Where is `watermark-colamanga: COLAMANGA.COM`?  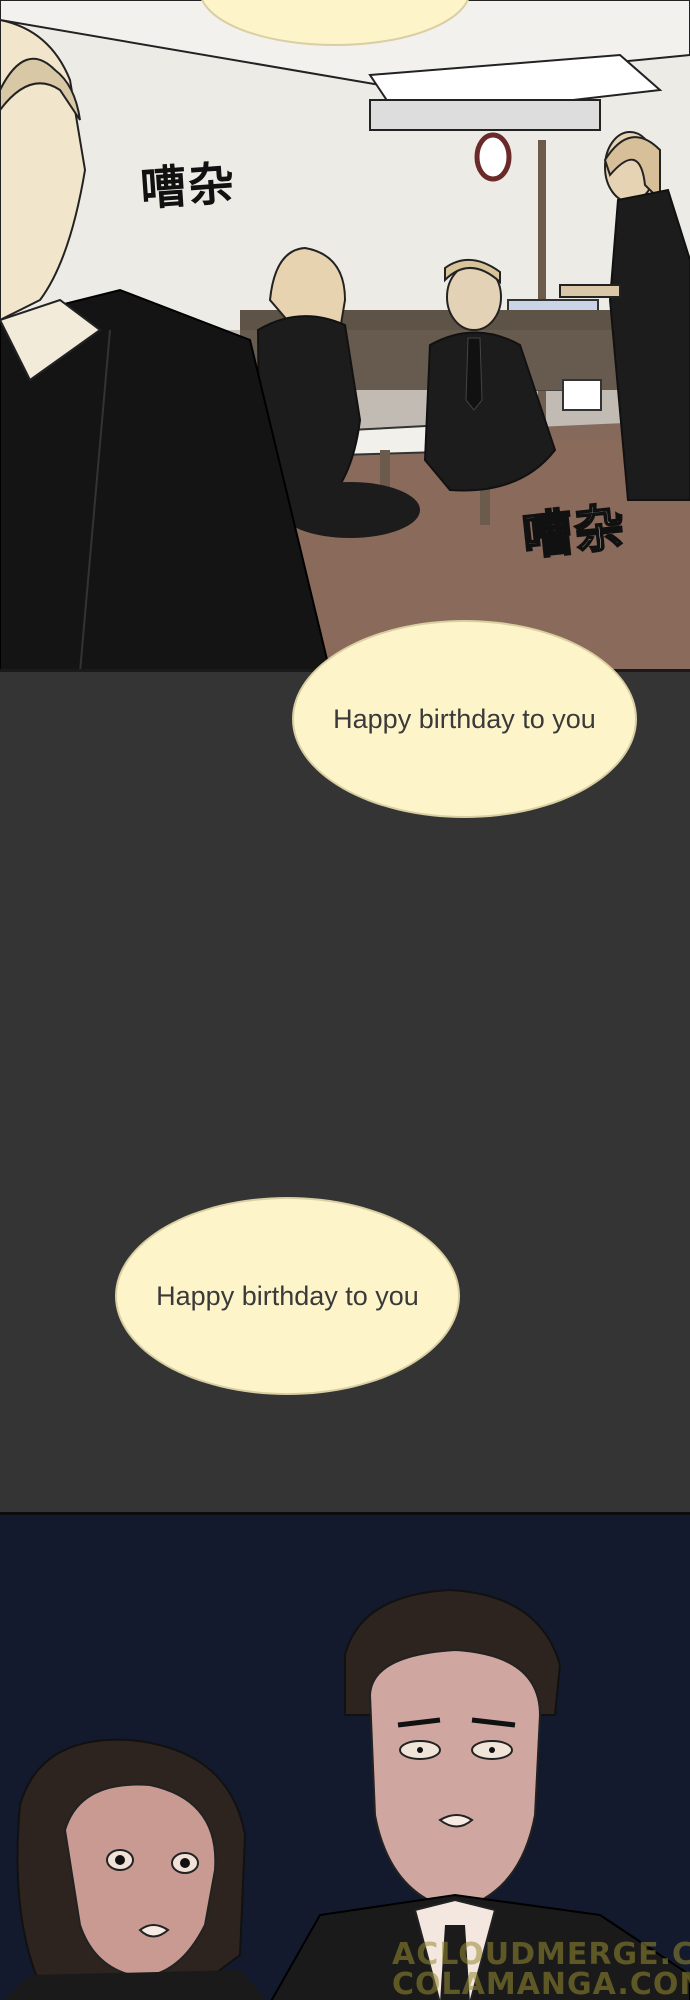 watermark-colamanga: COLAMANGA.COM is located at coordinates (541, 1983).